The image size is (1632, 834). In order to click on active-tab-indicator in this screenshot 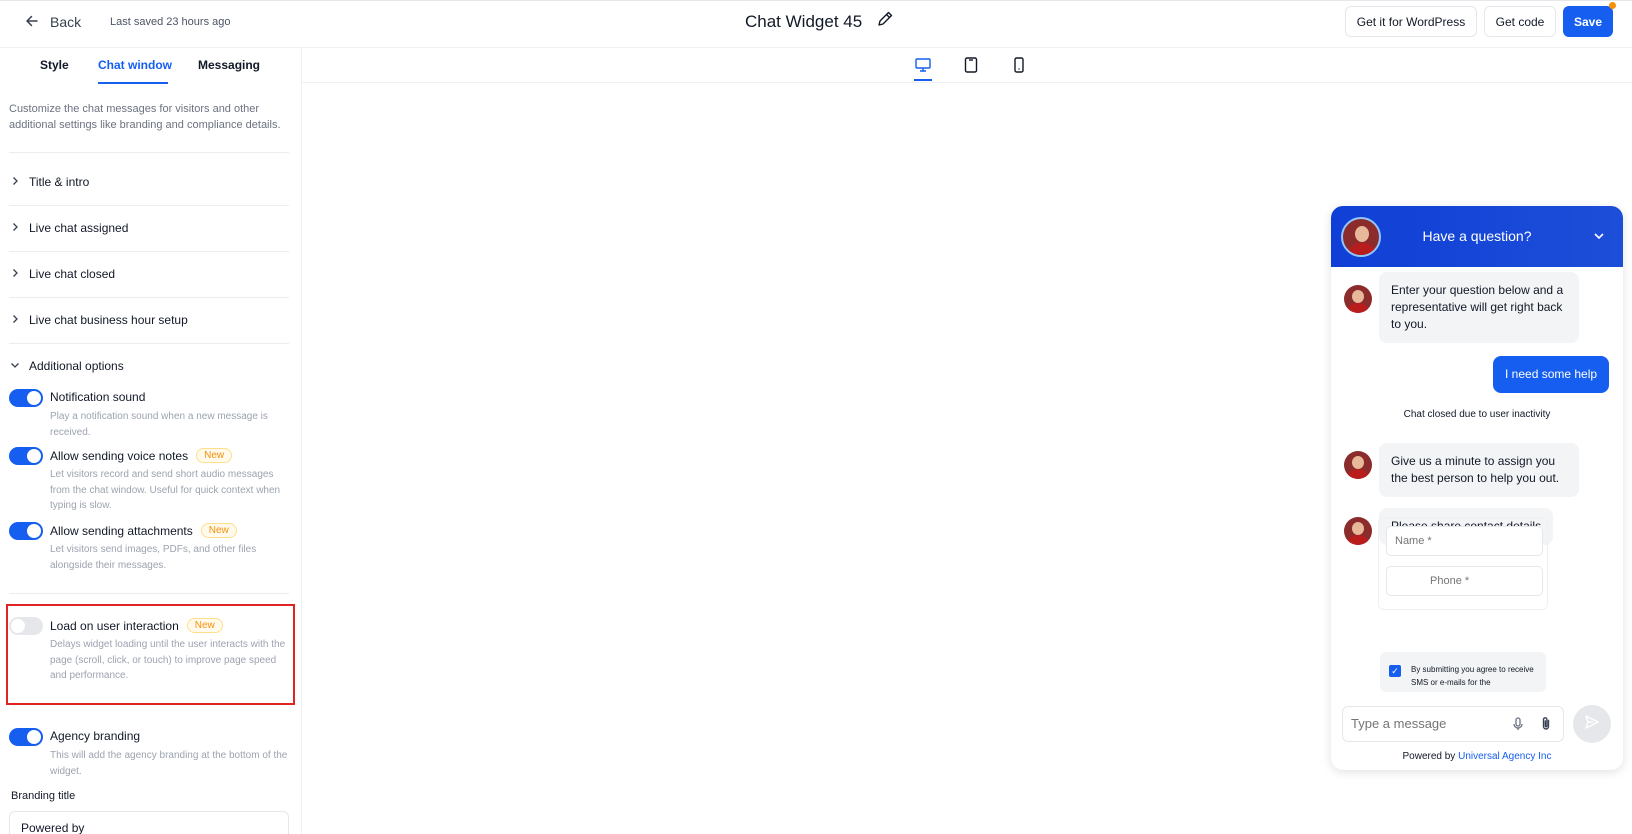, I will do `click(133, 83)`.